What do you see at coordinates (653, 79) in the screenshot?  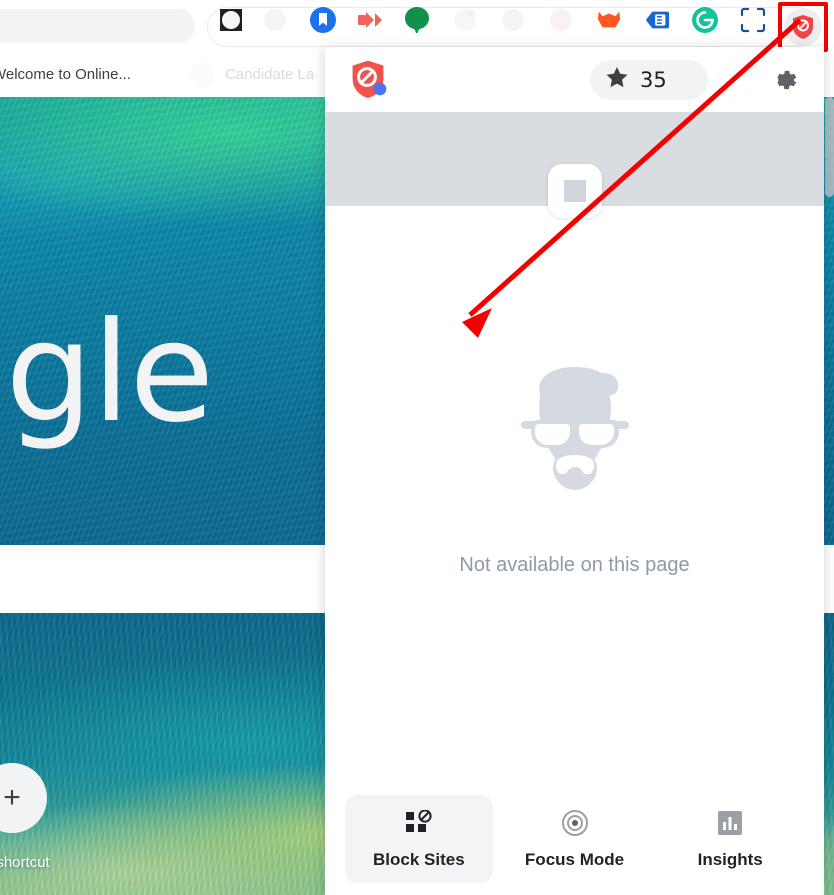 I see `points-value: 35` at bounding box center [653, 79].